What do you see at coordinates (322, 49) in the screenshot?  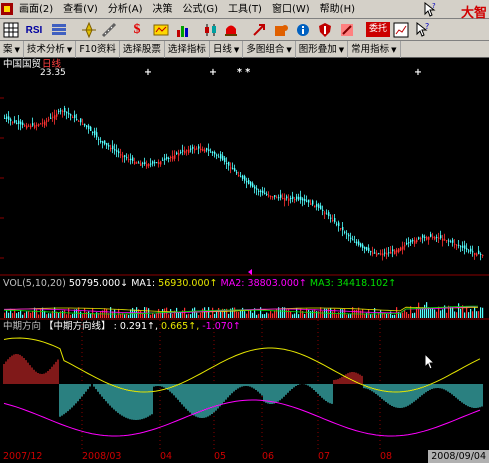 I see `function-tab: 图形叠加 ▼` at bounding box center [322, 49].